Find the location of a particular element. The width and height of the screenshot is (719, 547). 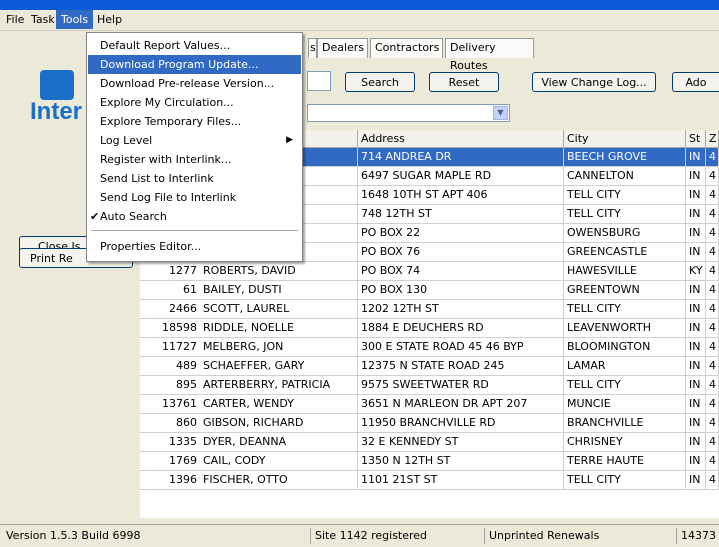

menu-tools: Tools is located at coordinates (75, 19).